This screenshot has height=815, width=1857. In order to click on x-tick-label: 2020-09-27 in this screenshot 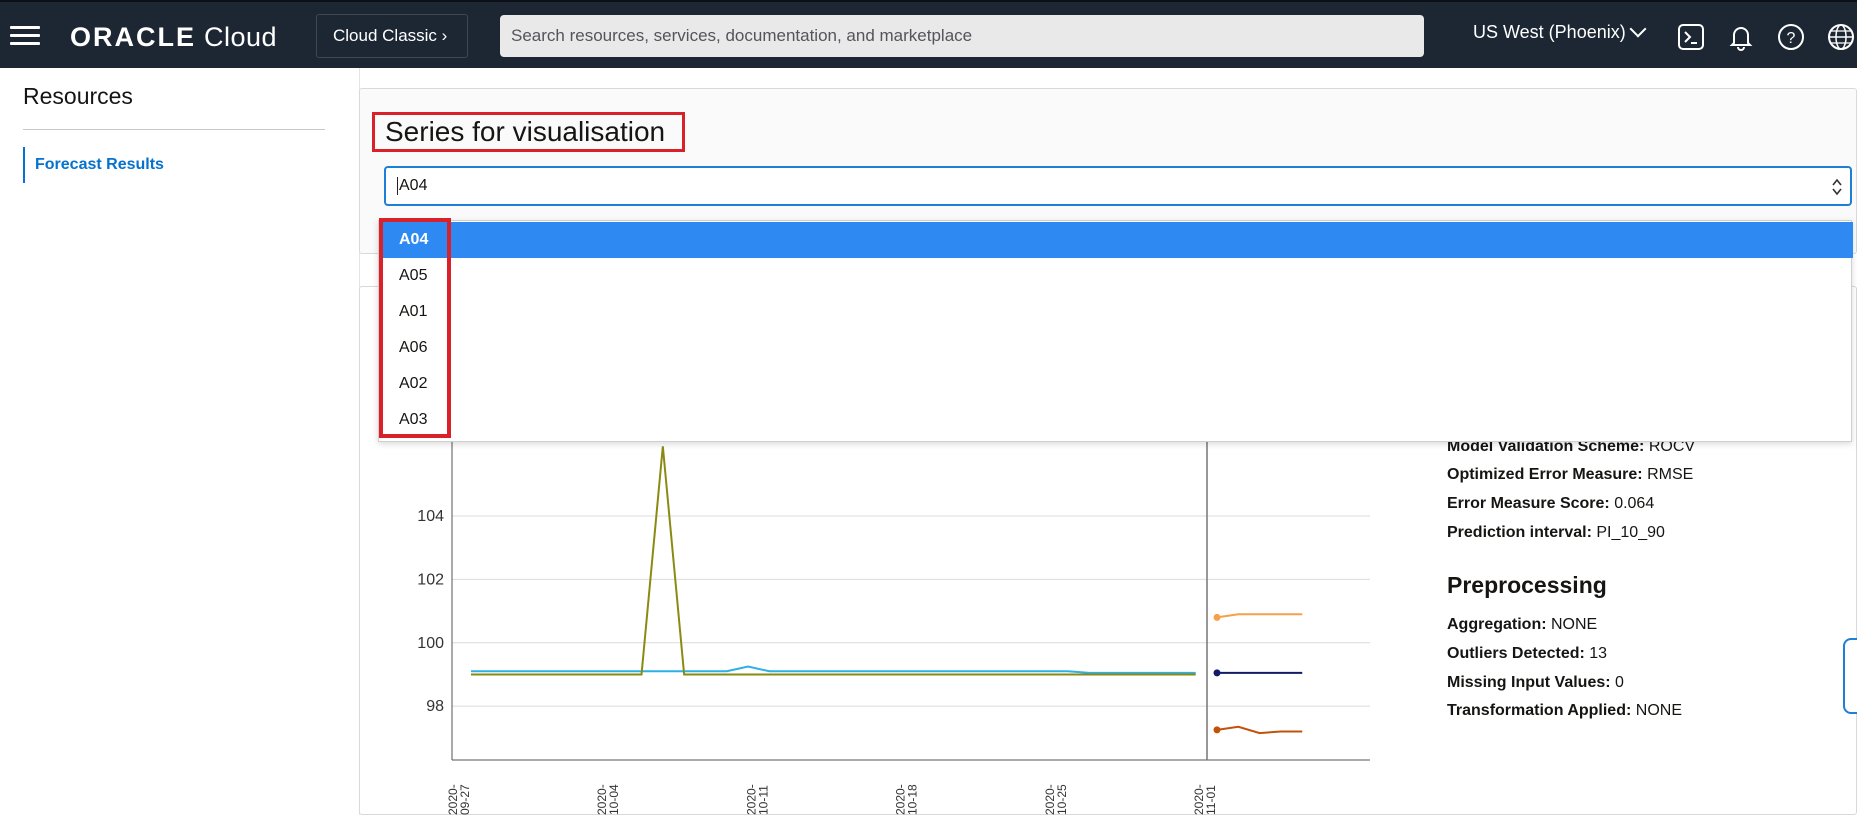, I will do `click(459, 799)`.